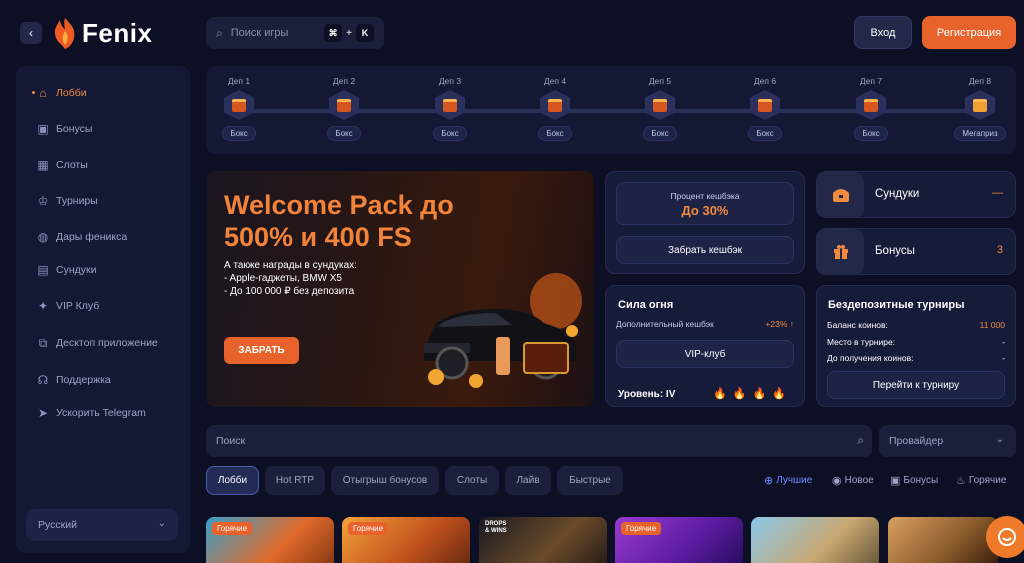 The height and width of the screenshot is (563, 1024). I want to click on deposit-step: Деп 7 Бокс, so click(871, 108).